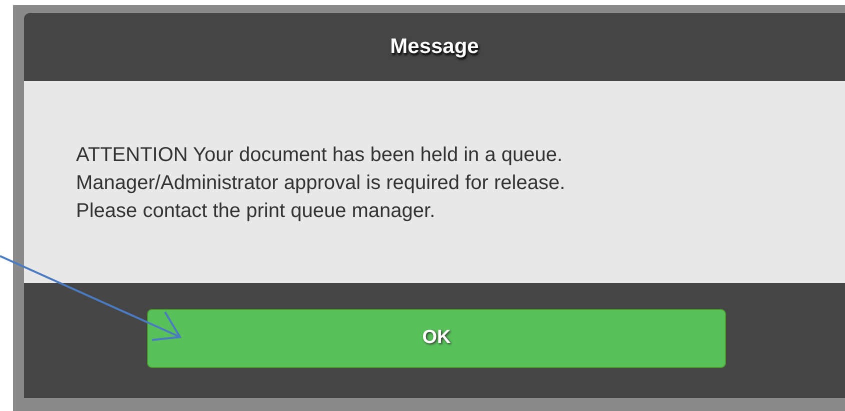 This screenshot has height=411, width=845. Describe the element at coordinates (436, 338) in the screenshot. I see `ok-button: OK` at that location.